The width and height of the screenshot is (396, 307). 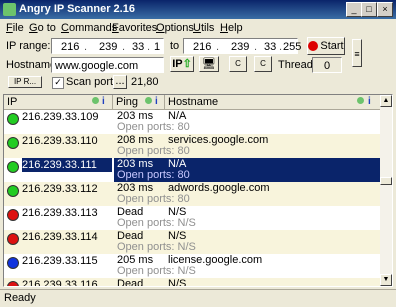 I want to click on menu-options-mnemonic: O, so click(x=160, y=28).